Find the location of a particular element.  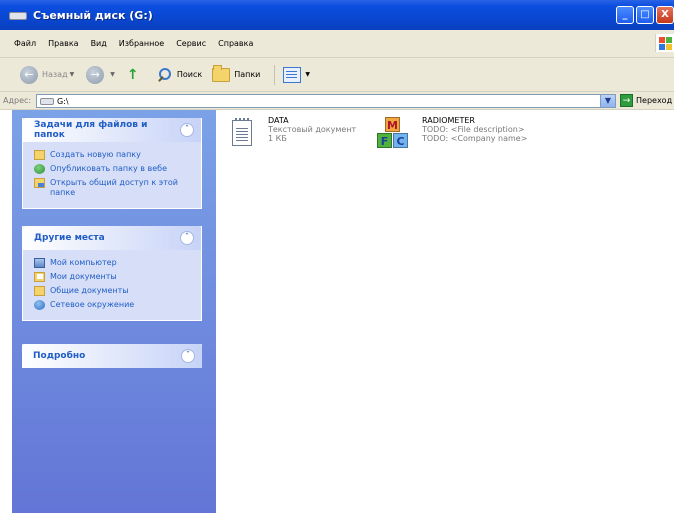

task-publish-web: Опубликовать папку в вебе is located at coordinates (113, 169).